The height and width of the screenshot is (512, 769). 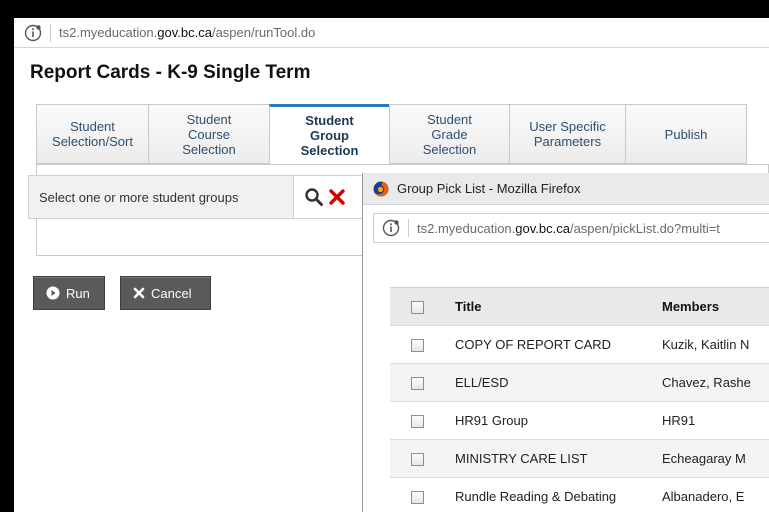 What do you see at coordinates (552, 494) in the screenshot?
I see `row-title: Rundle Reading & Debating` at bounding box center [552, 494].